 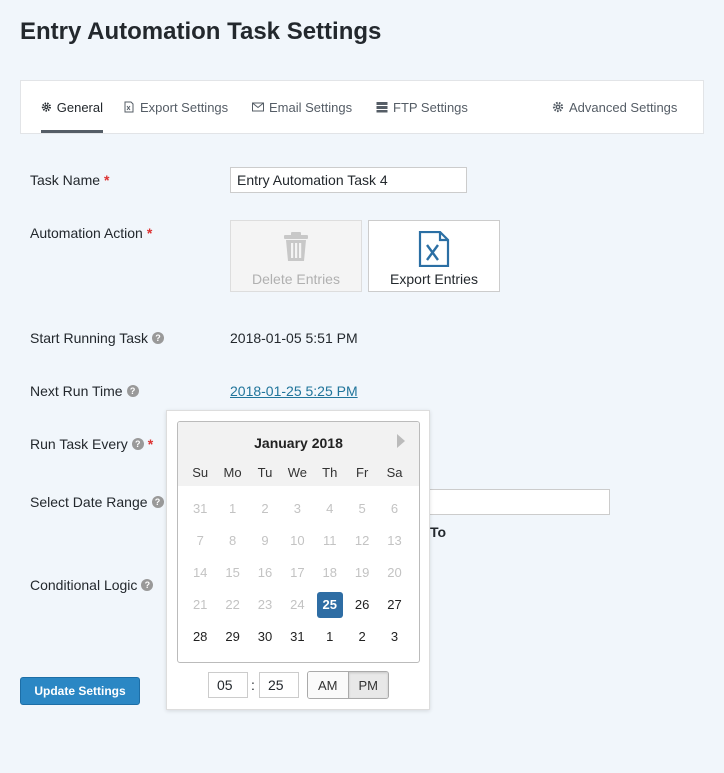 What do you see at coordinates (330, 508) in the screenshot?
I see `calendar-day: 4` at bounding box center [330, 508].